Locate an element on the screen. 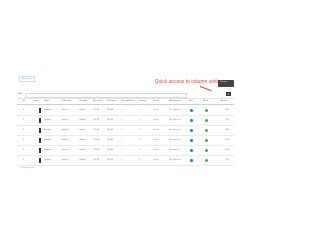 This screenshot has height=250, width=320. cell-reference: demo_5 is located at coordinates (66, 150).